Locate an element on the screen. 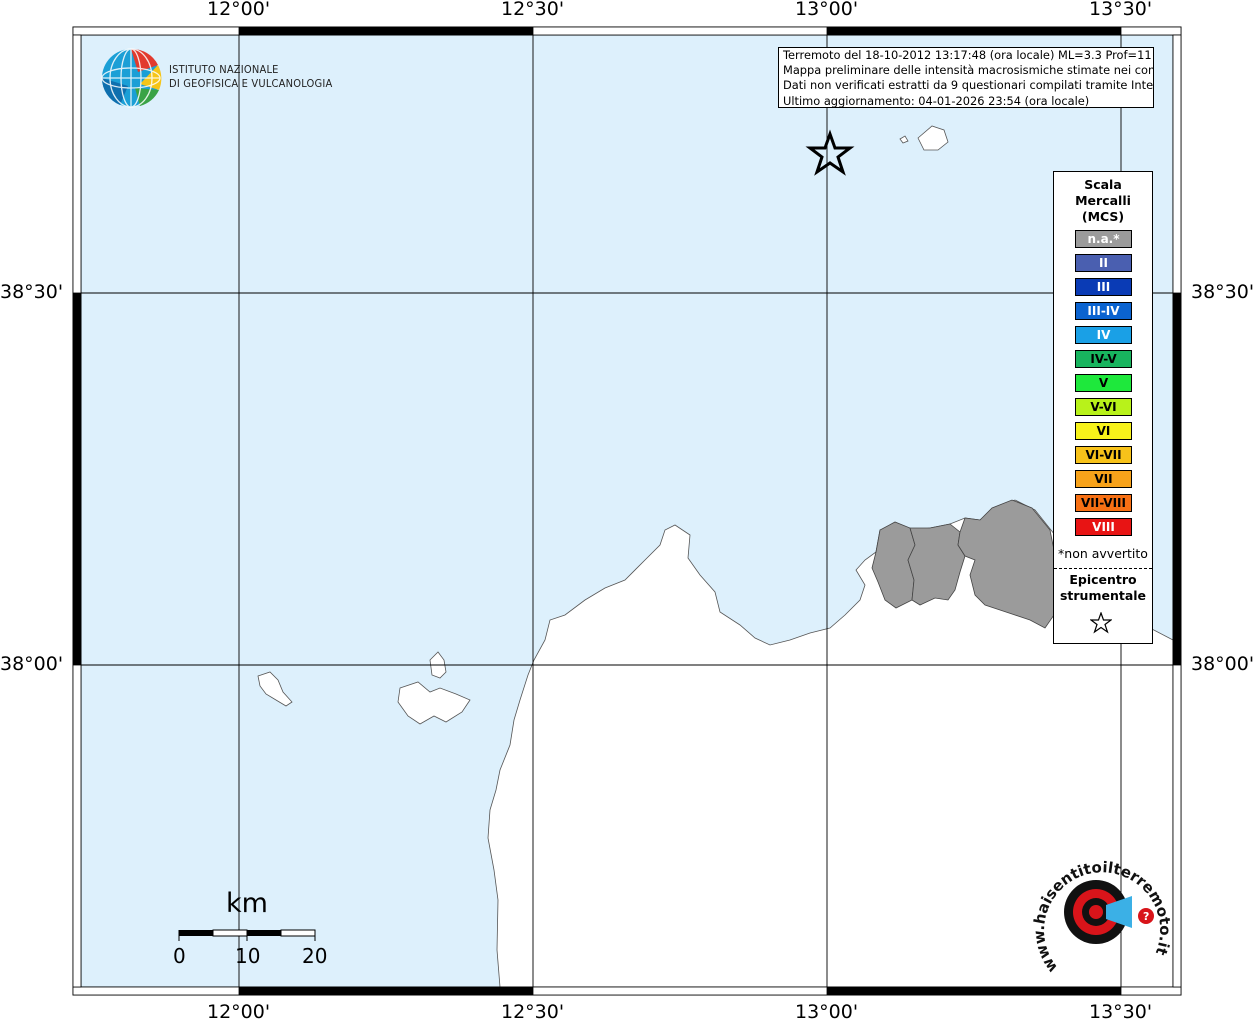  legend-title-line3: (MCS) is located at coordinates (1103, 216).